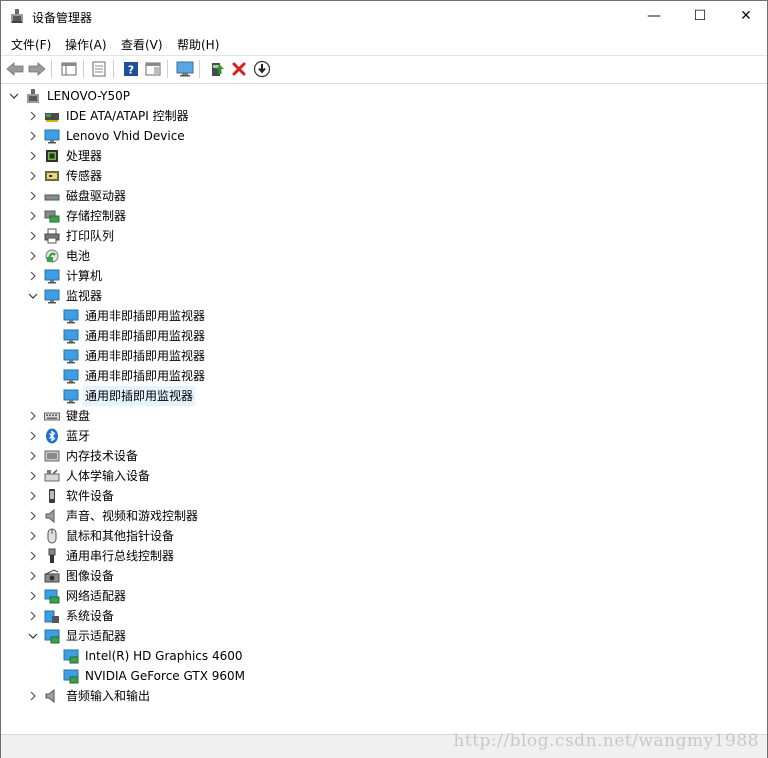 This screenshot has height=758, width=768. Describe the element at coordinates (65, 176) in the screenshot. I see `tree-category: 传感器` at that location.